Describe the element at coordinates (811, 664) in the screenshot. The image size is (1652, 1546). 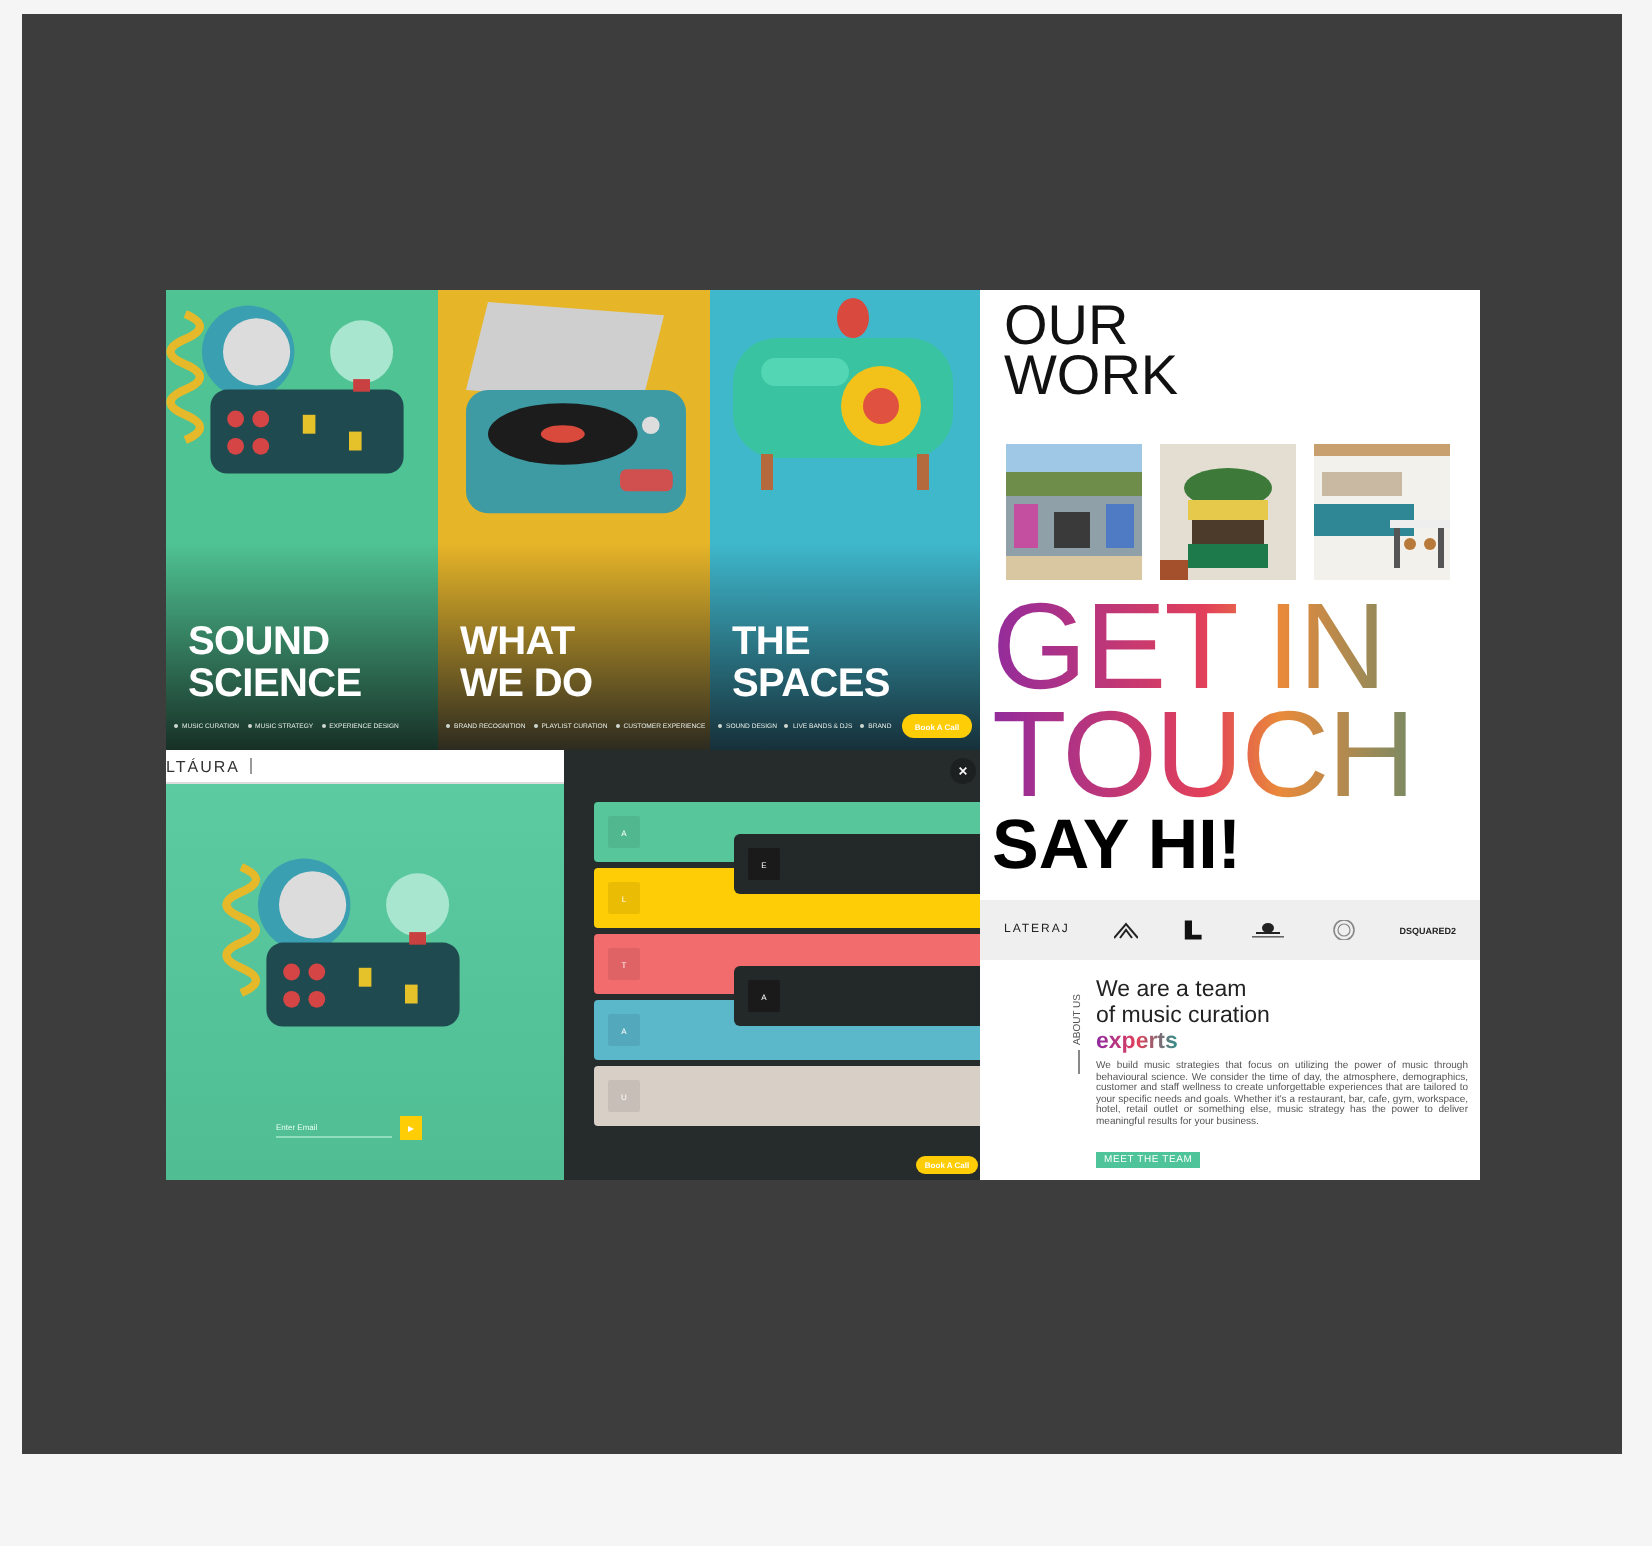
I see `panel-title: THE SPACES` at that location.